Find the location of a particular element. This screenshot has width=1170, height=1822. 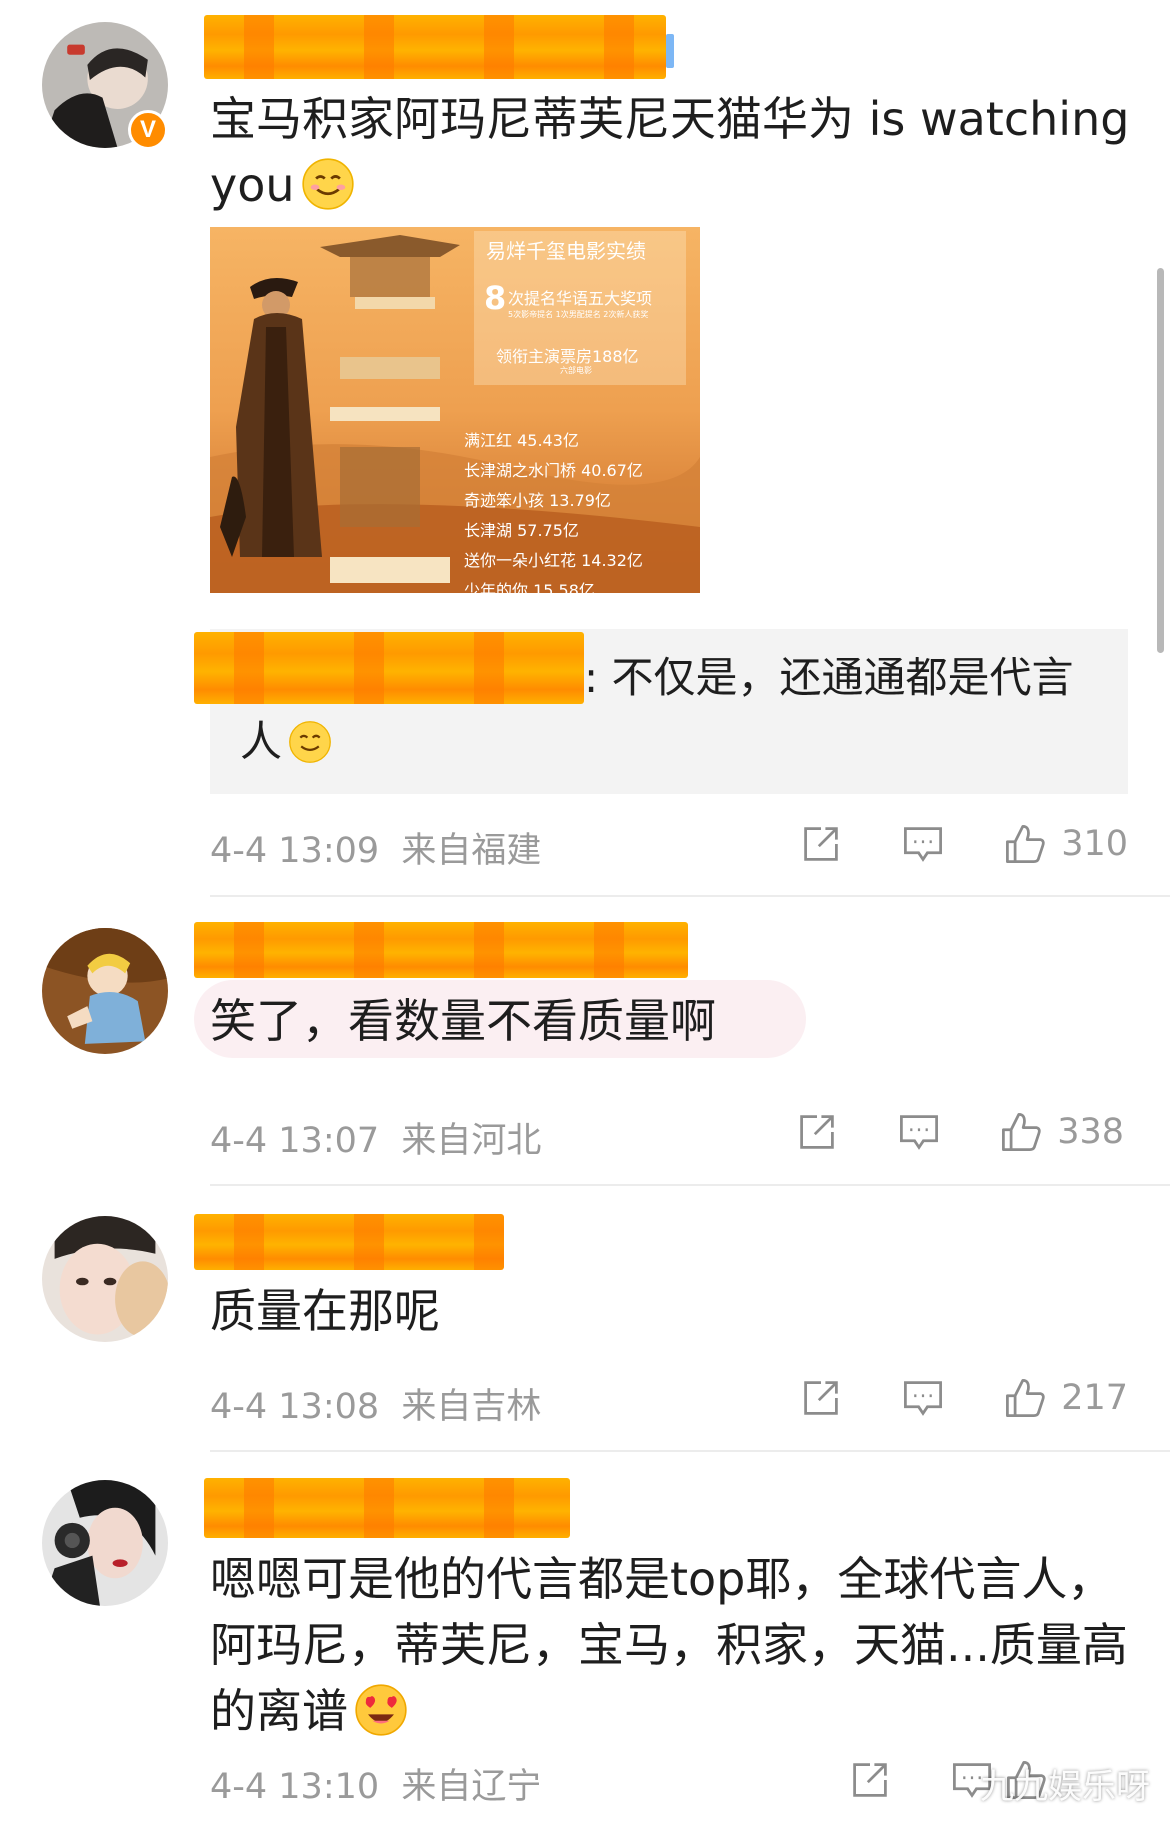

comment-meta: 4-4 13:10 来自辽宁 is located at coordinates (375, 1783).